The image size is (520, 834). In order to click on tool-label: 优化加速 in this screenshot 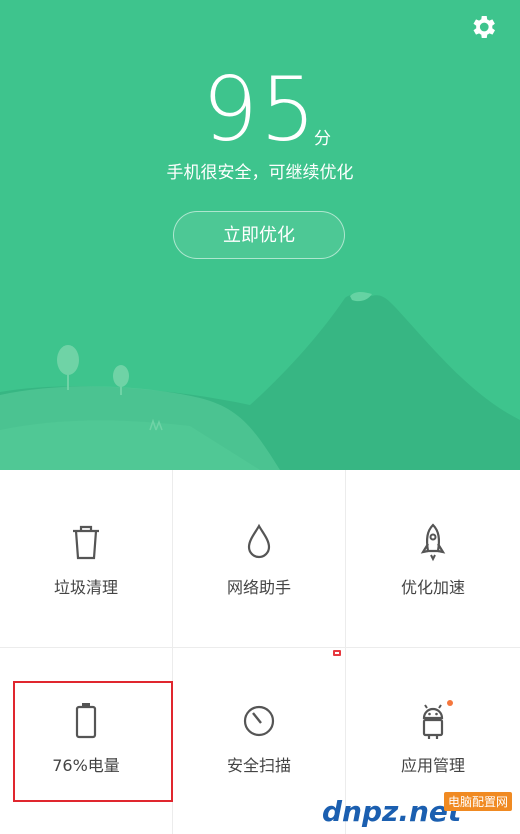, I will do `click(432, 587)`.